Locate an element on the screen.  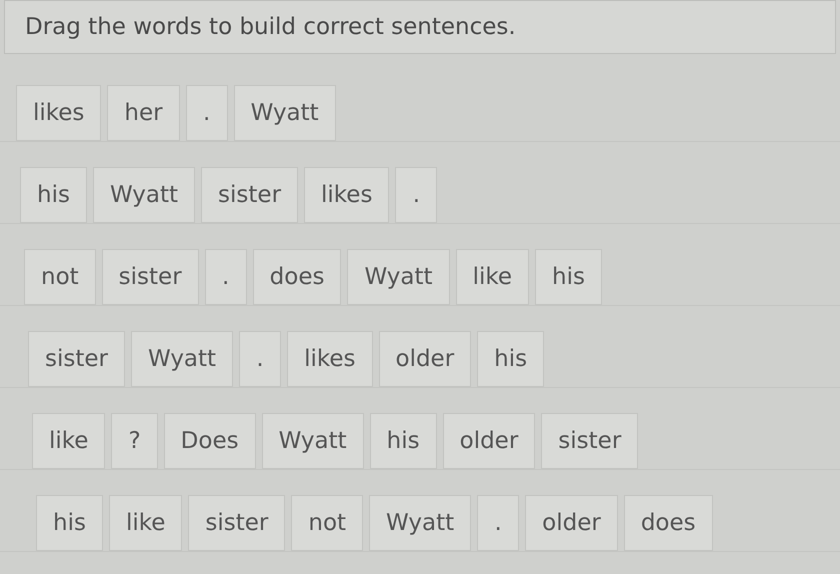
word-tile: her is located at coordinates (143, 113).